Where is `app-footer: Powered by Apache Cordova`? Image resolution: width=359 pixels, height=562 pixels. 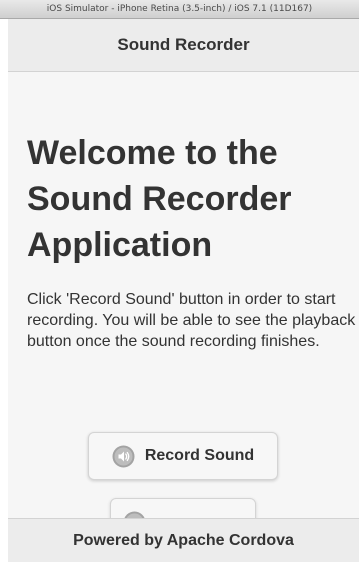
app-footer: Powered by Apache Cordova is located at coordinates (183, 540).